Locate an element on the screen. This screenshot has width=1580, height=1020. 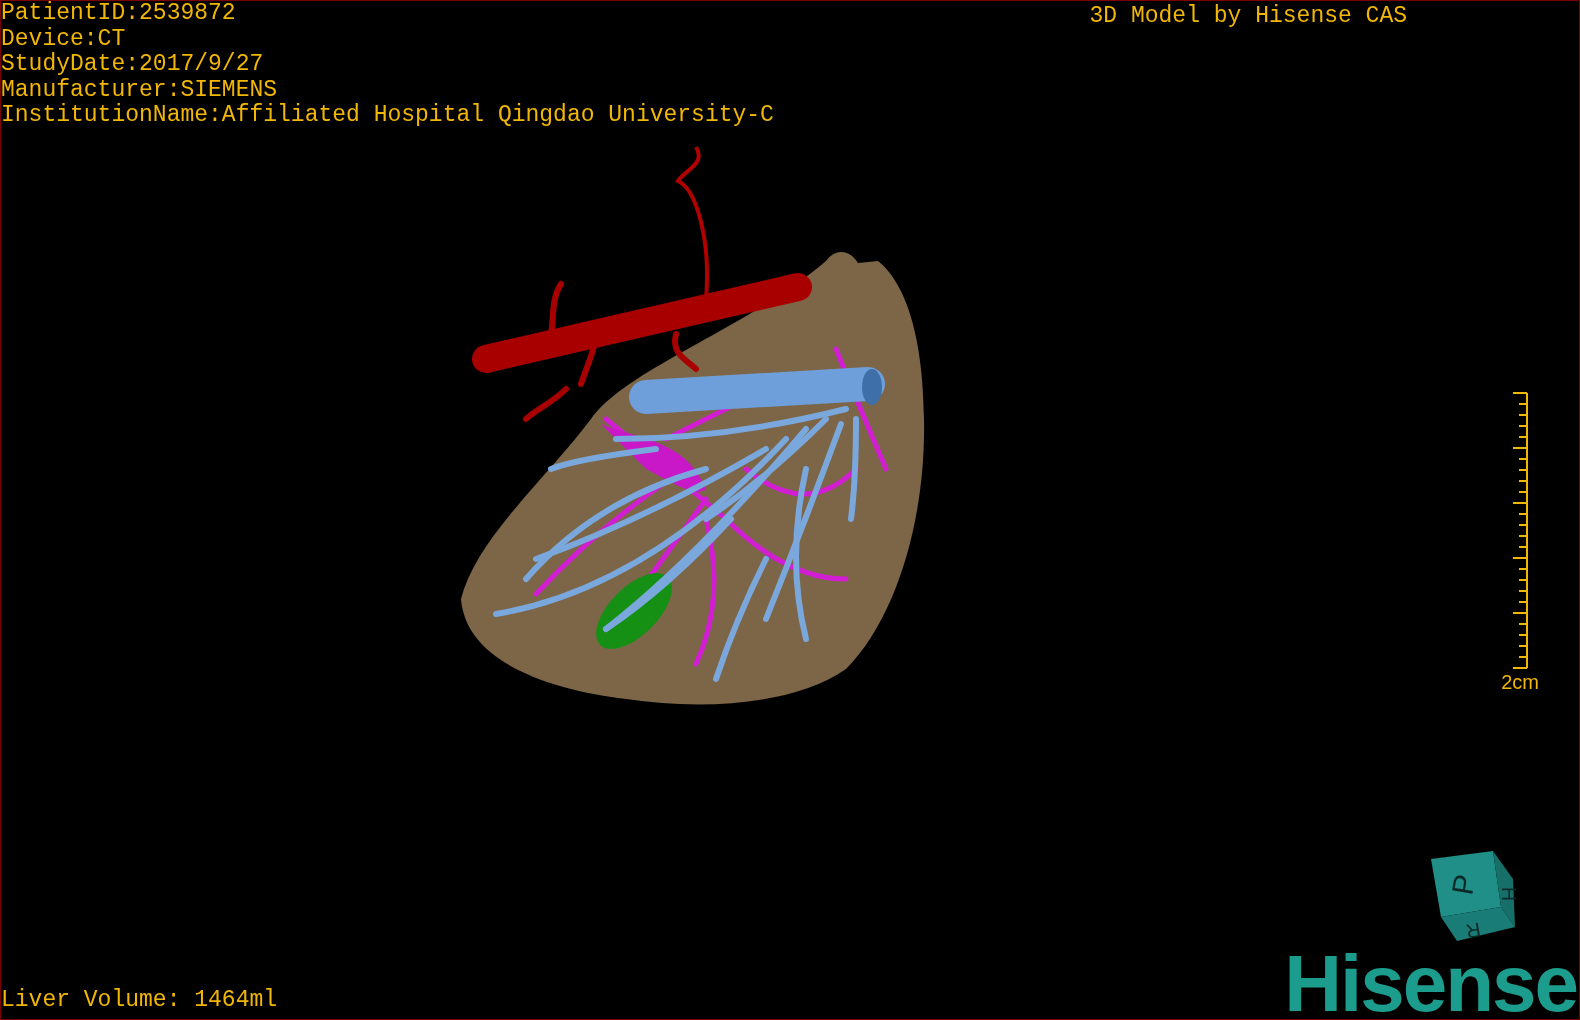
brand-logo: Hisense is located at coordinates (1430, 984).